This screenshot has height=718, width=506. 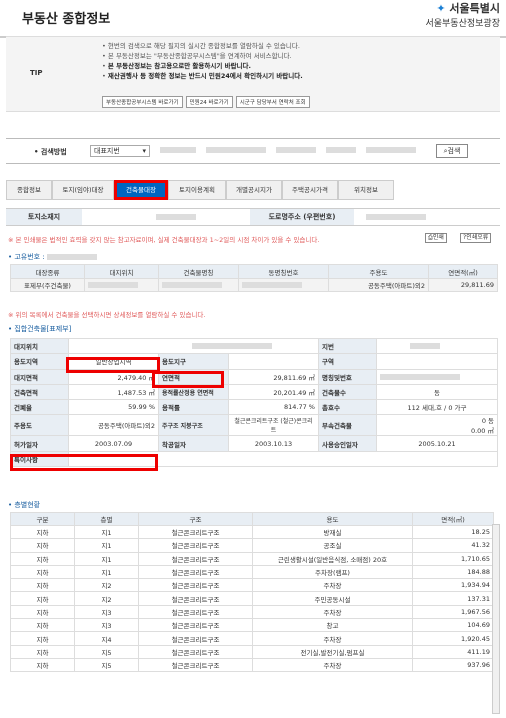 I want to click on floor-cell: 주차장(램프), so click(x=332, y=572).